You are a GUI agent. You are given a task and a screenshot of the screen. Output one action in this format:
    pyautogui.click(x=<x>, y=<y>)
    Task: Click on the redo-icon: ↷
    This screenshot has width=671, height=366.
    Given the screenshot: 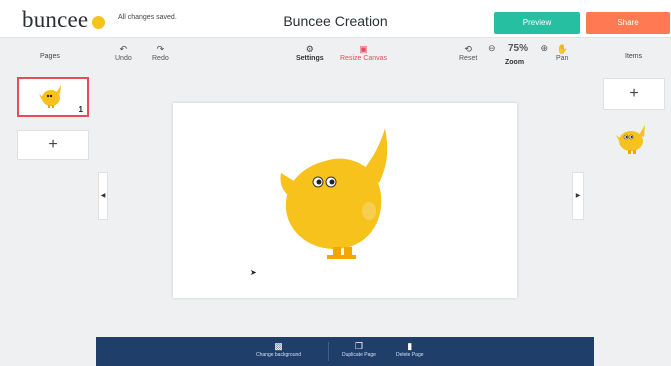 What is the action you would take?
    pyautogui.click(x=160, y=49)
    